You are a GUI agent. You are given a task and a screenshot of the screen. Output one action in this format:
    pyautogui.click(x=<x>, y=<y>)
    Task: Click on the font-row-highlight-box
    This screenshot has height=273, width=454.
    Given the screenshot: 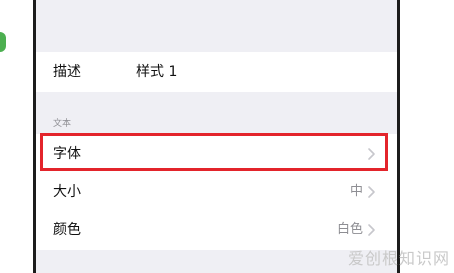 What is the action you would take?
    pyautogui.click(x=214, y=152)
    